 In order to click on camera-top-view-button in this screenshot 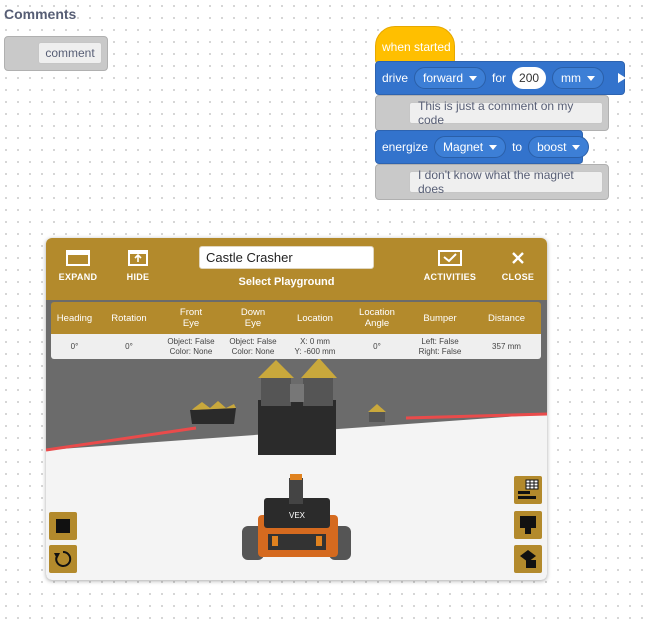, I will do `click(528, 525)`.